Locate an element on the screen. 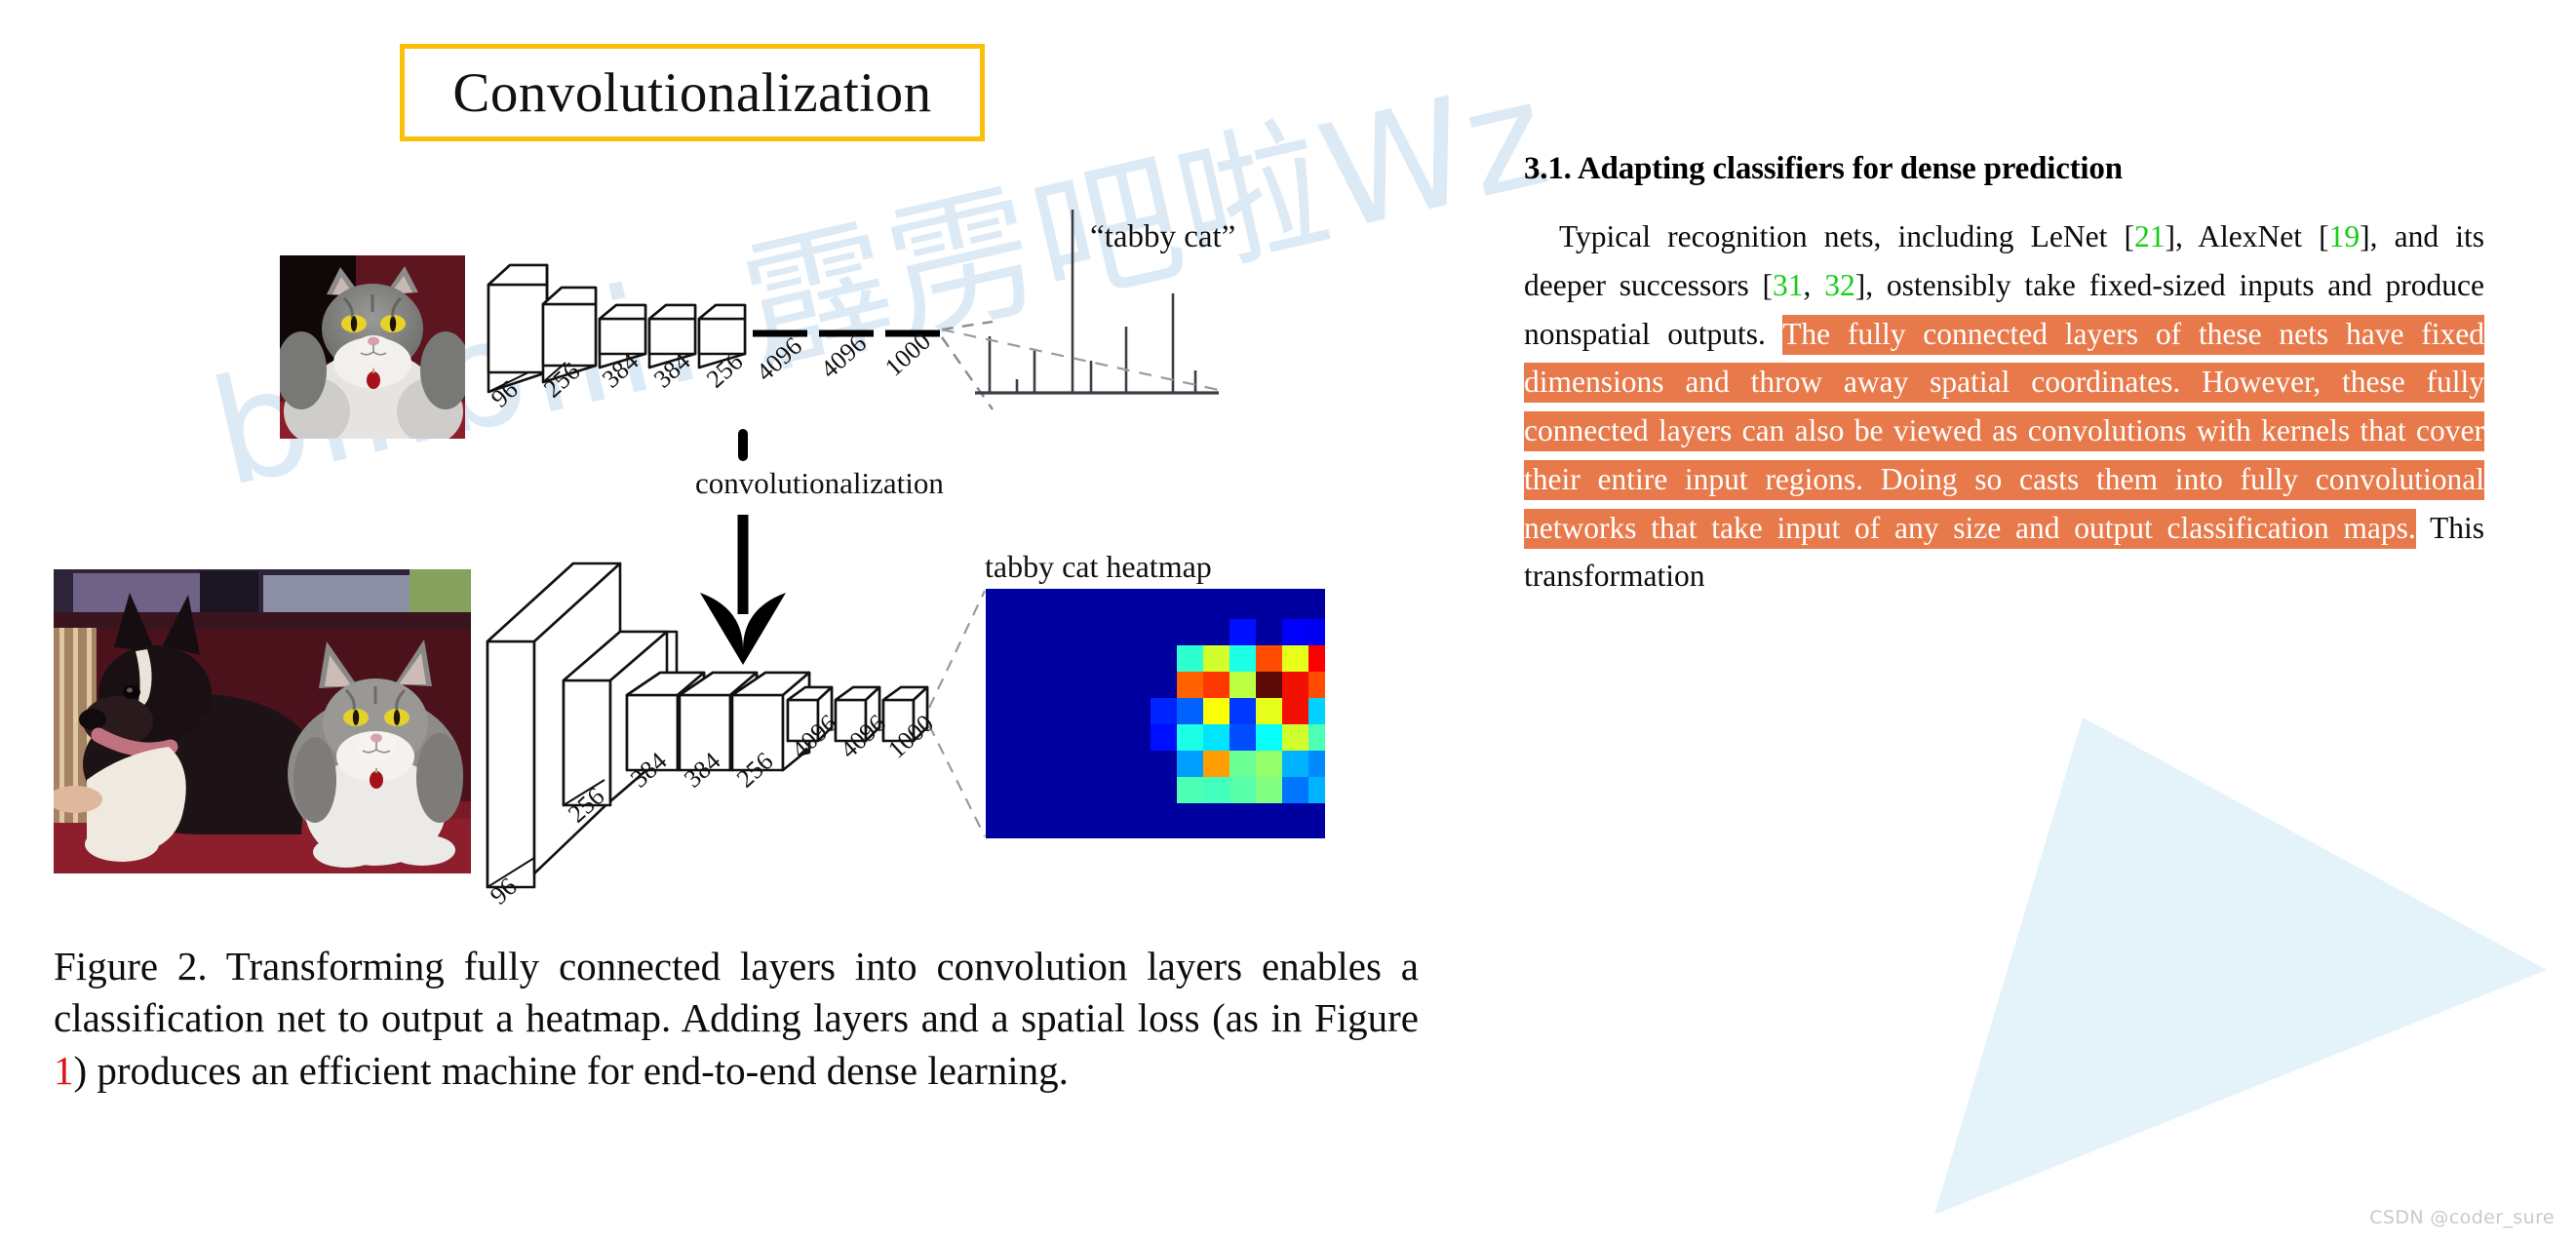 The image size is (2576, 1240). par-text-4: , is located at coordinates (1814, 285).